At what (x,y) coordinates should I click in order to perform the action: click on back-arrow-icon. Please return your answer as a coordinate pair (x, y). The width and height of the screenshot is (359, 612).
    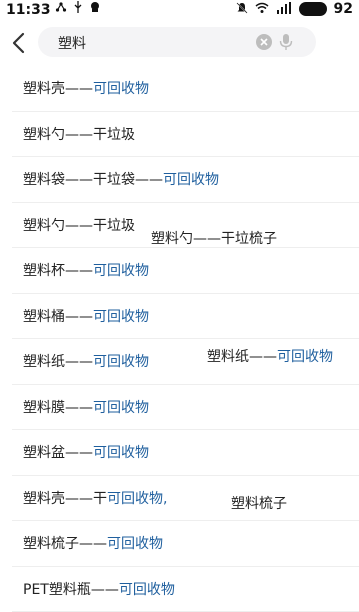
    Looking at the image, I should click on (19, 43).